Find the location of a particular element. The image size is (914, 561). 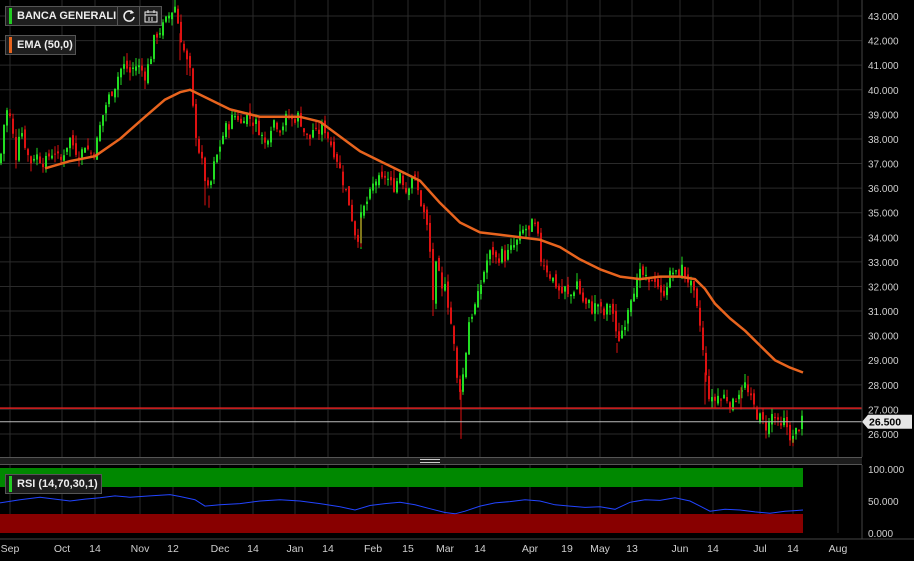

rsi-oversold-zone is located at coordinates (401, 523).